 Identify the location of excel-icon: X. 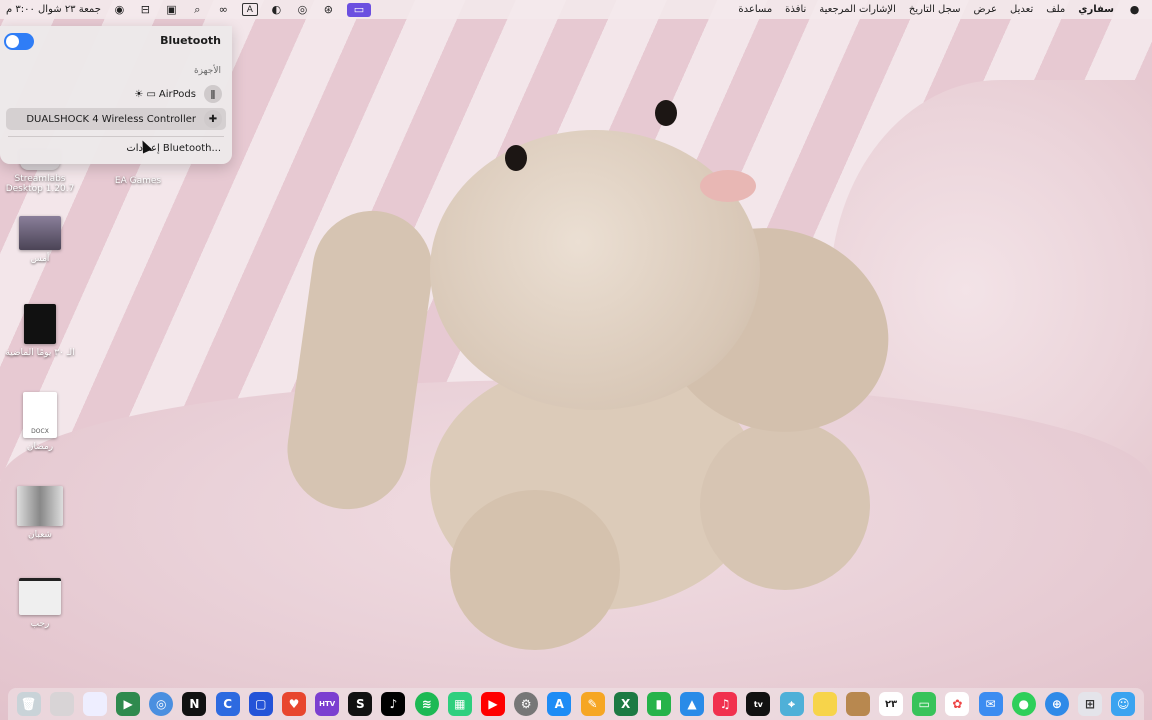
(625, 704).